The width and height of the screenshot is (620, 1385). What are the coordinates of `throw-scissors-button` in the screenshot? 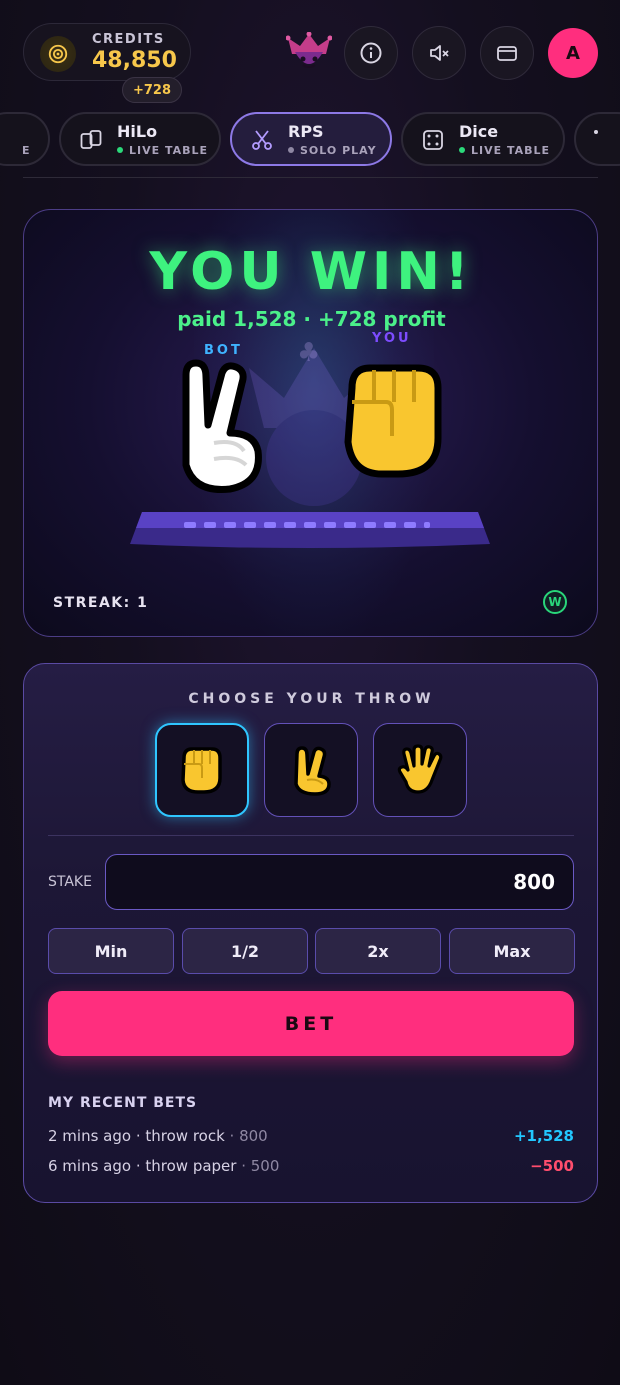 It's located at (311, 770).